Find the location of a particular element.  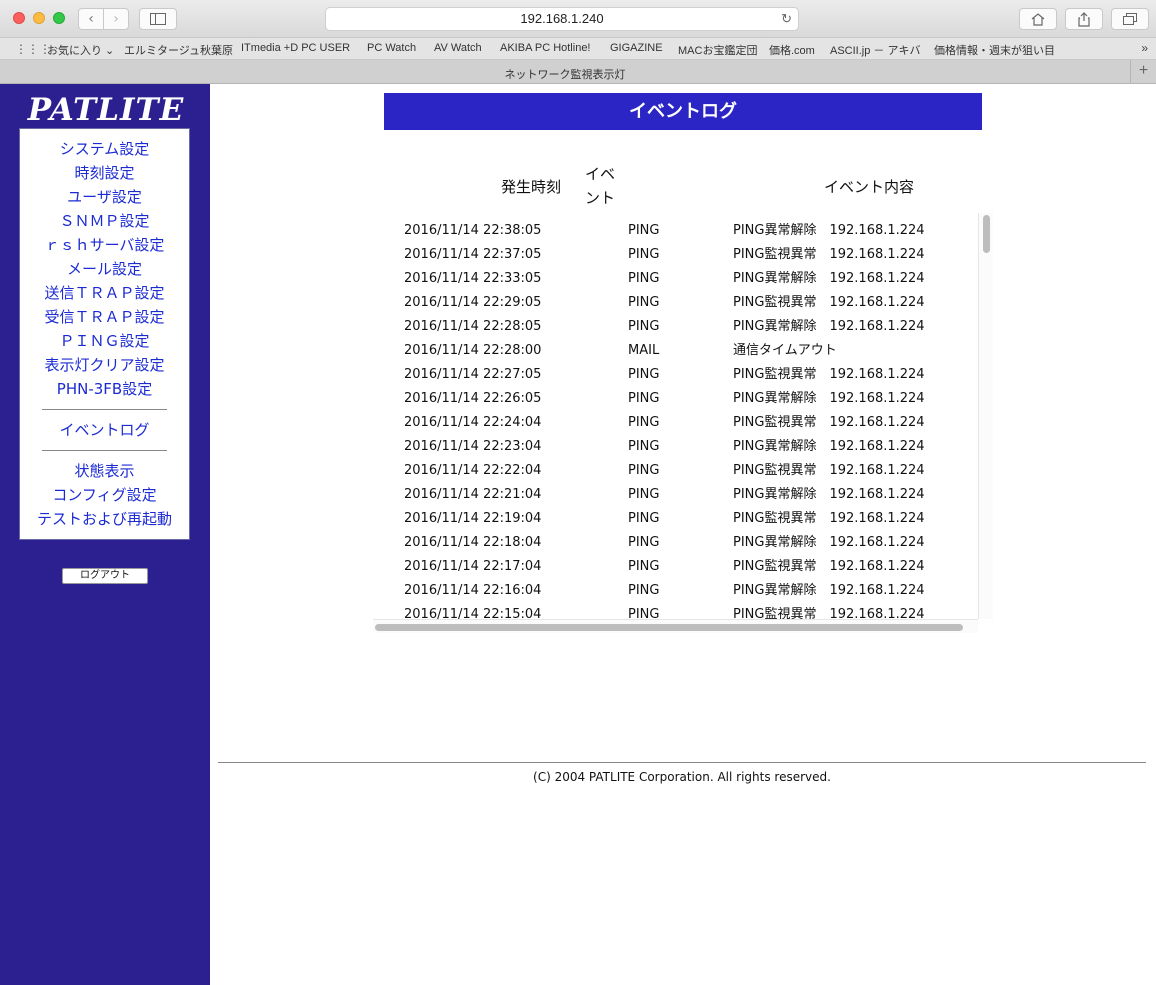

minimize-window-button is located at coordinates (39, 18).